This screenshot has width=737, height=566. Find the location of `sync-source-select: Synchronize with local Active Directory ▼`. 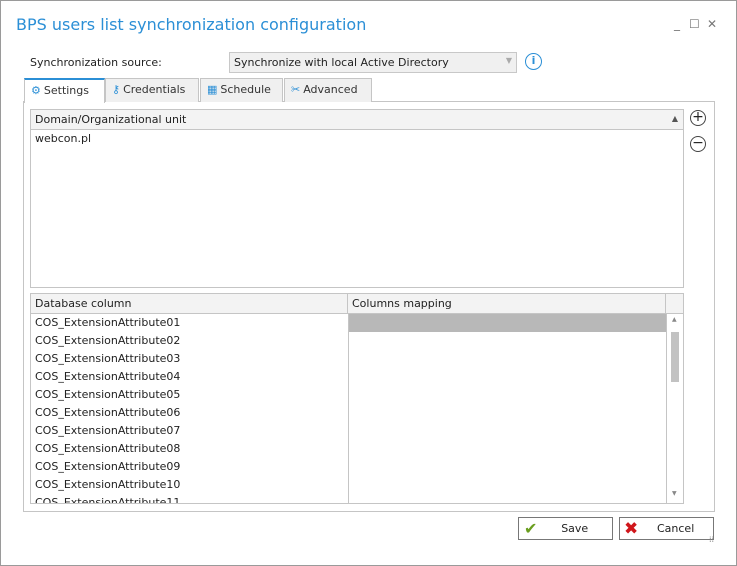

sync-source-select: Synchronize with local Active Directory ▼ is located at coordinates (373, 62).